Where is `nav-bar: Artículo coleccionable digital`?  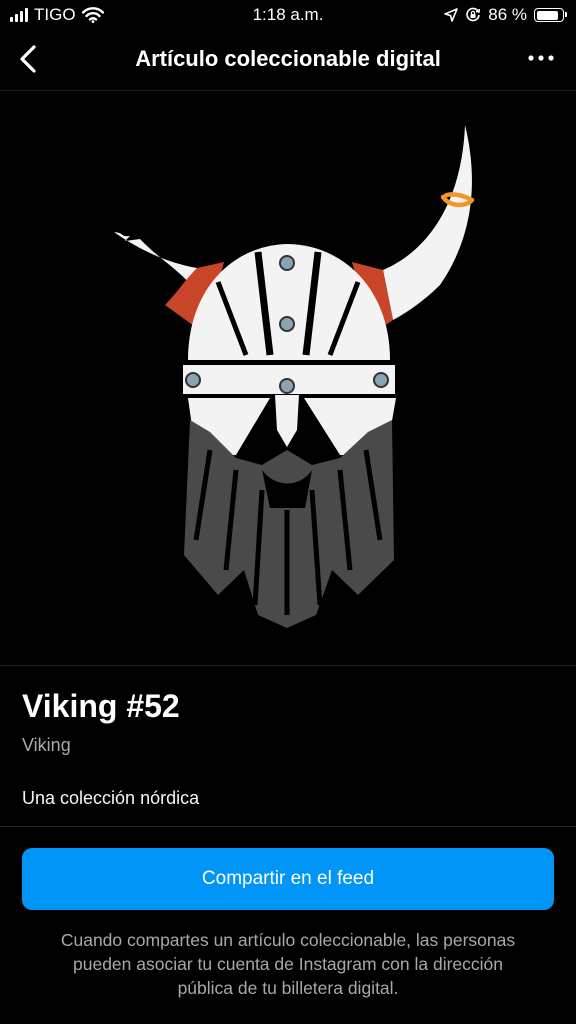 nav-bar: Artículo coleccionable digital is located at coordinates (288, 60).